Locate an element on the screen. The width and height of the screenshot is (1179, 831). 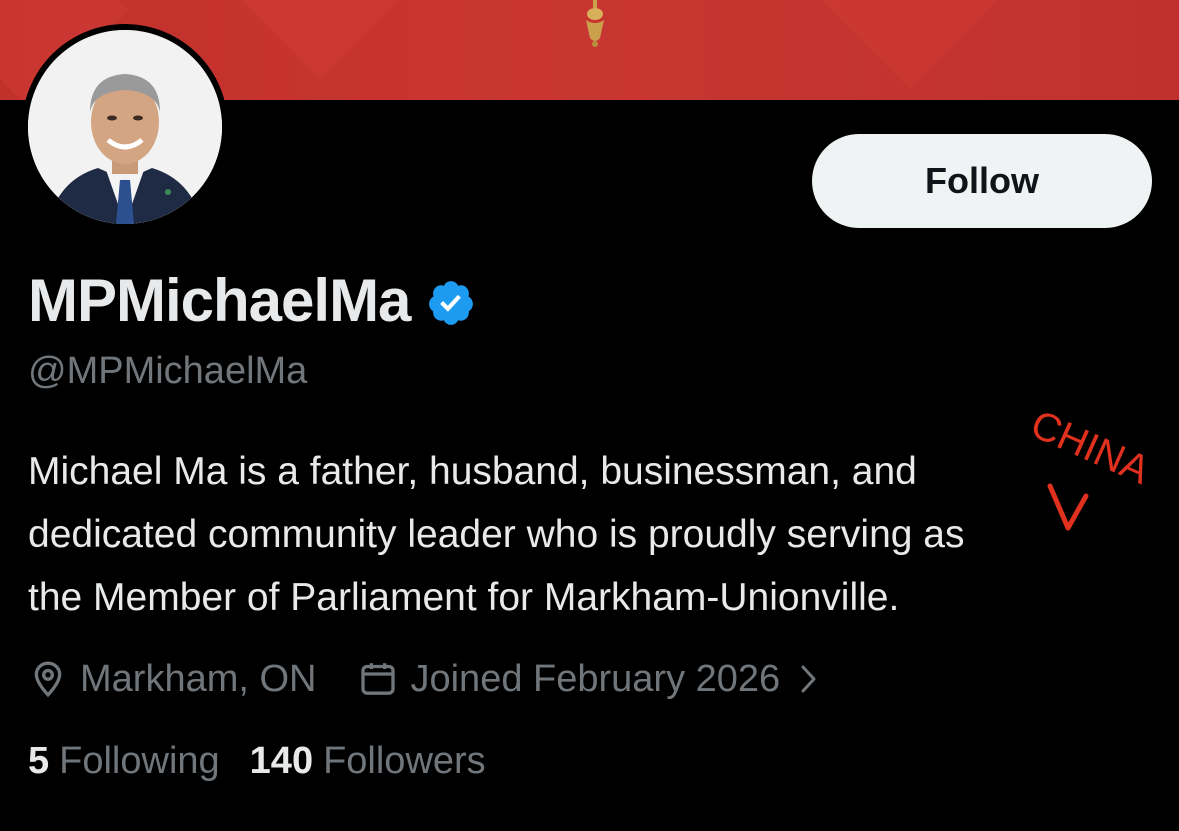
profile-stats: 5 Following 140 Followers is located at coordinates (257, 761).